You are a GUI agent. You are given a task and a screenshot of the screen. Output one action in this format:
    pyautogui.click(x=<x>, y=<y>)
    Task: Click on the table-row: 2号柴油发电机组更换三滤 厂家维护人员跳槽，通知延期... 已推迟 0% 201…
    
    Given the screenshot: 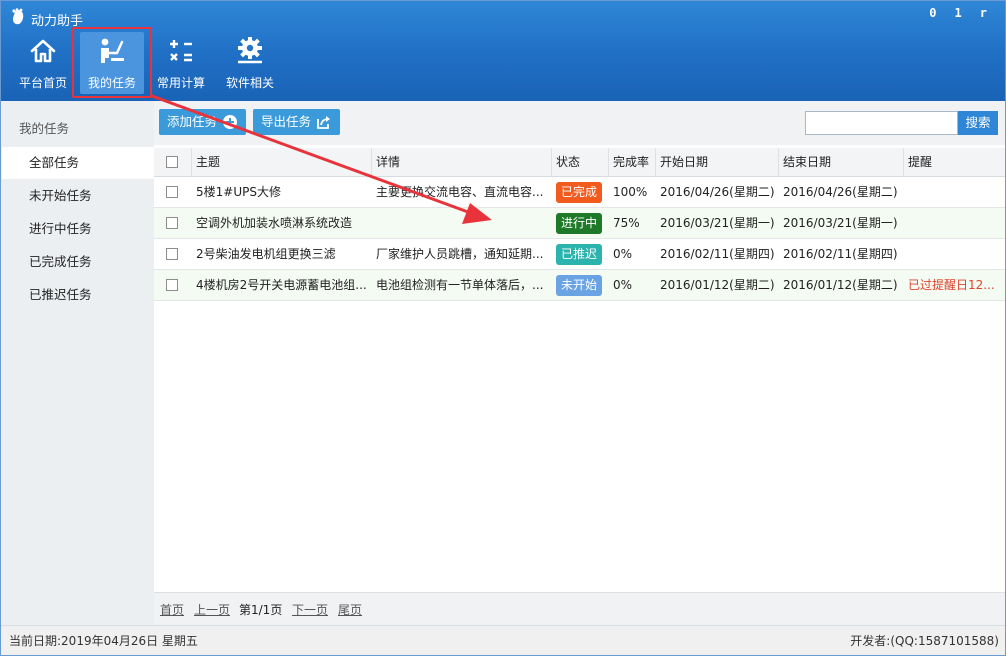 What is the action you would take?
    pyautogui.click(x=579, y=254)
    